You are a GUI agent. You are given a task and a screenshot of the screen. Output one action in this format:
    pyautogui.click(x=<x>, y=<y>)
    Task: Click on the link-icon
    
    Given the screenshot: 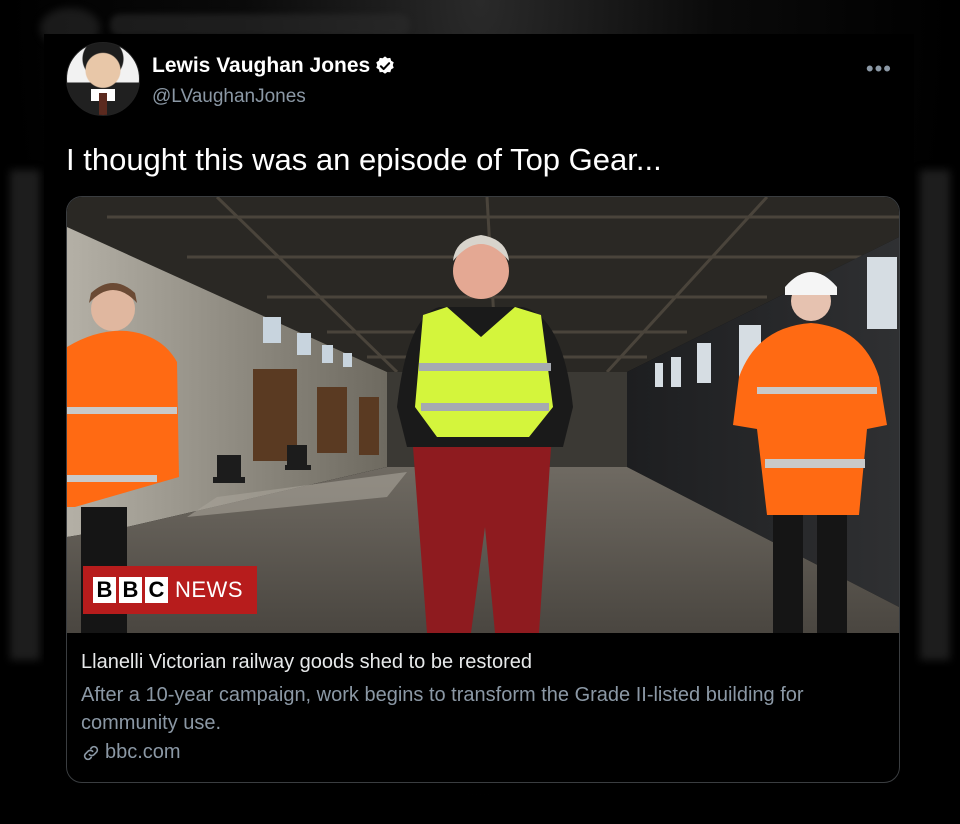 What is the action you would take?
    pyautogui.click(x=91, y=752)
    